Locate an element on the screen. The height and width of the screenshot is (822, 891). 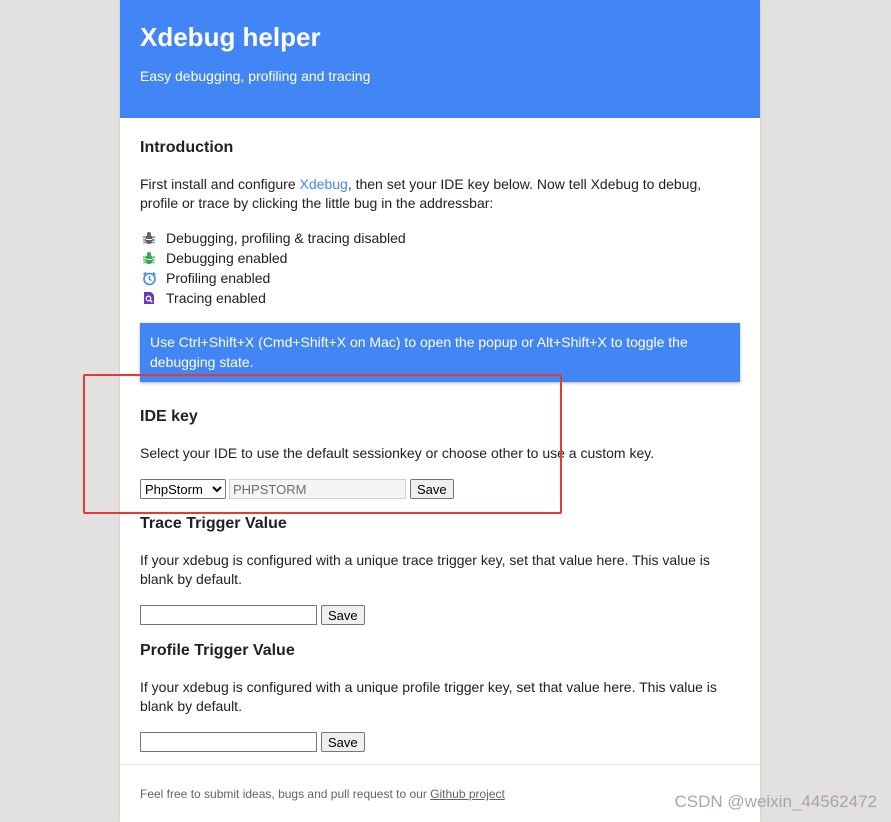
trace-trigger-save-button: Save is located at coordinates (343, 615).